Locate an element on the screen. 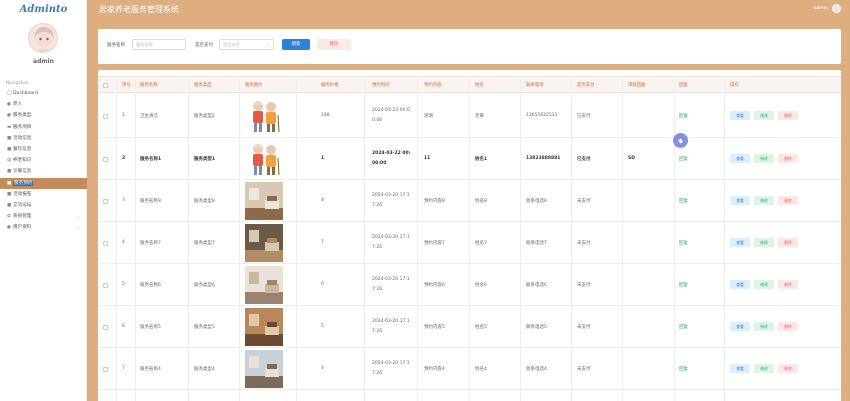 The image size is (850, 401). cell-content: 预约内容7 is located at coordinates (434, 243).